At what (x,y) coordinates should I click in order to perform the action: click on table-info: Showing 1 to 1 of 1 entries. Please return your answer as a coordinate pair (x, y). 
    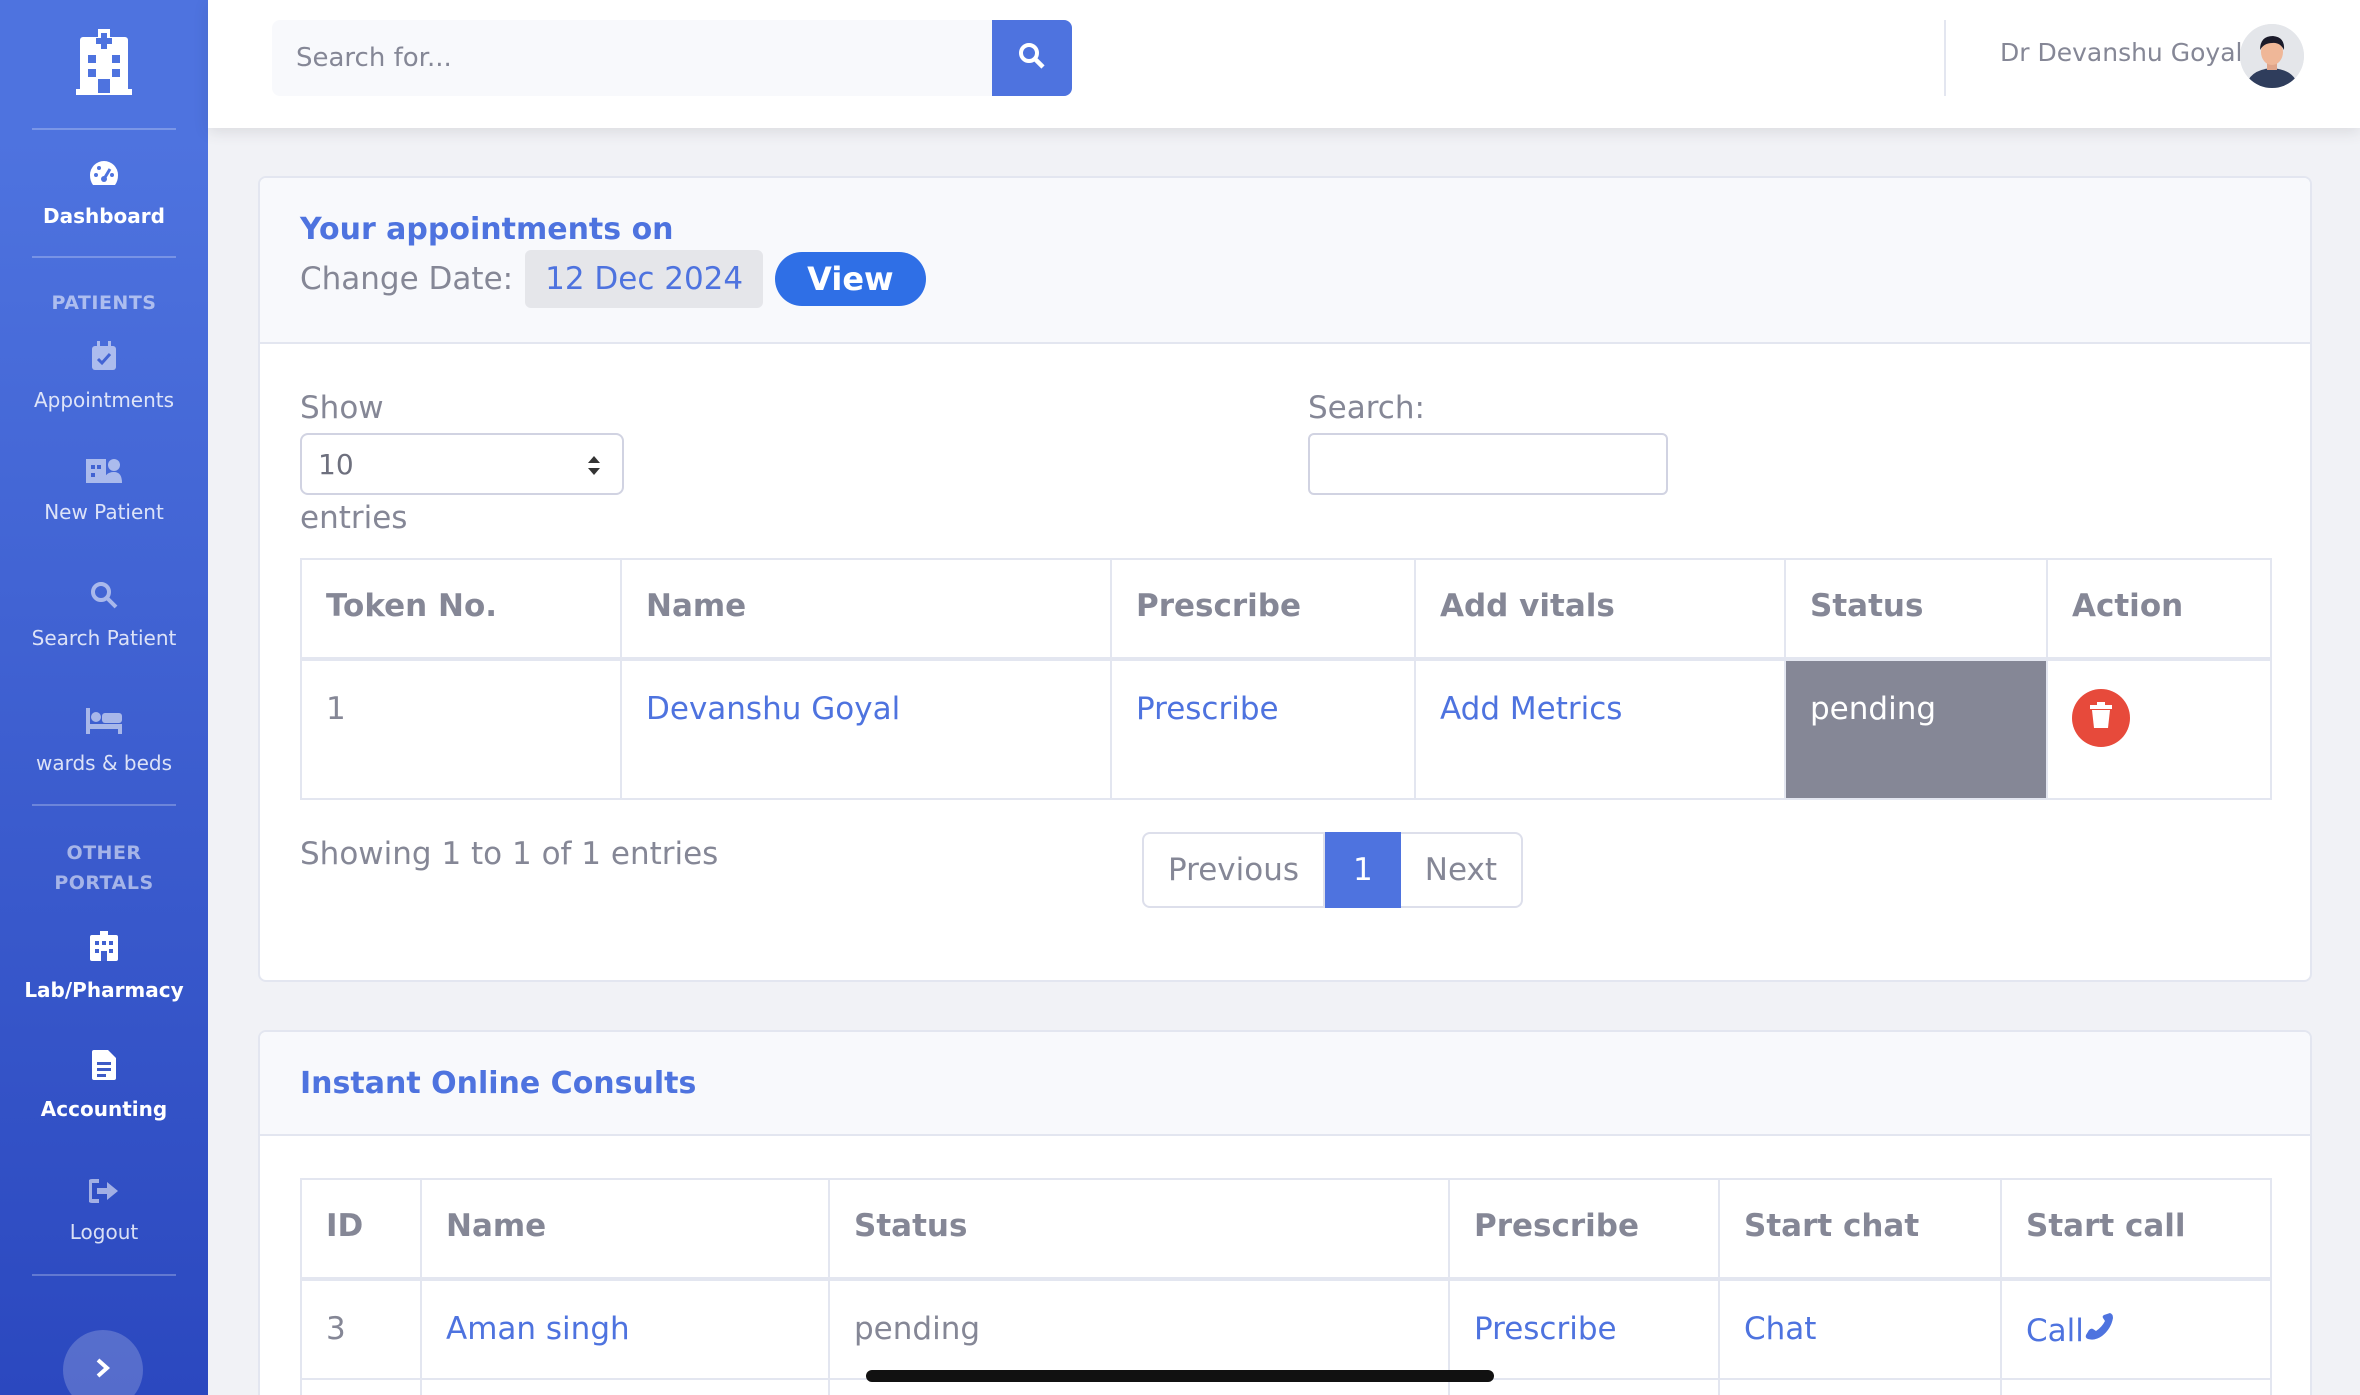
    Looking at the image, I should click on (509, 854).